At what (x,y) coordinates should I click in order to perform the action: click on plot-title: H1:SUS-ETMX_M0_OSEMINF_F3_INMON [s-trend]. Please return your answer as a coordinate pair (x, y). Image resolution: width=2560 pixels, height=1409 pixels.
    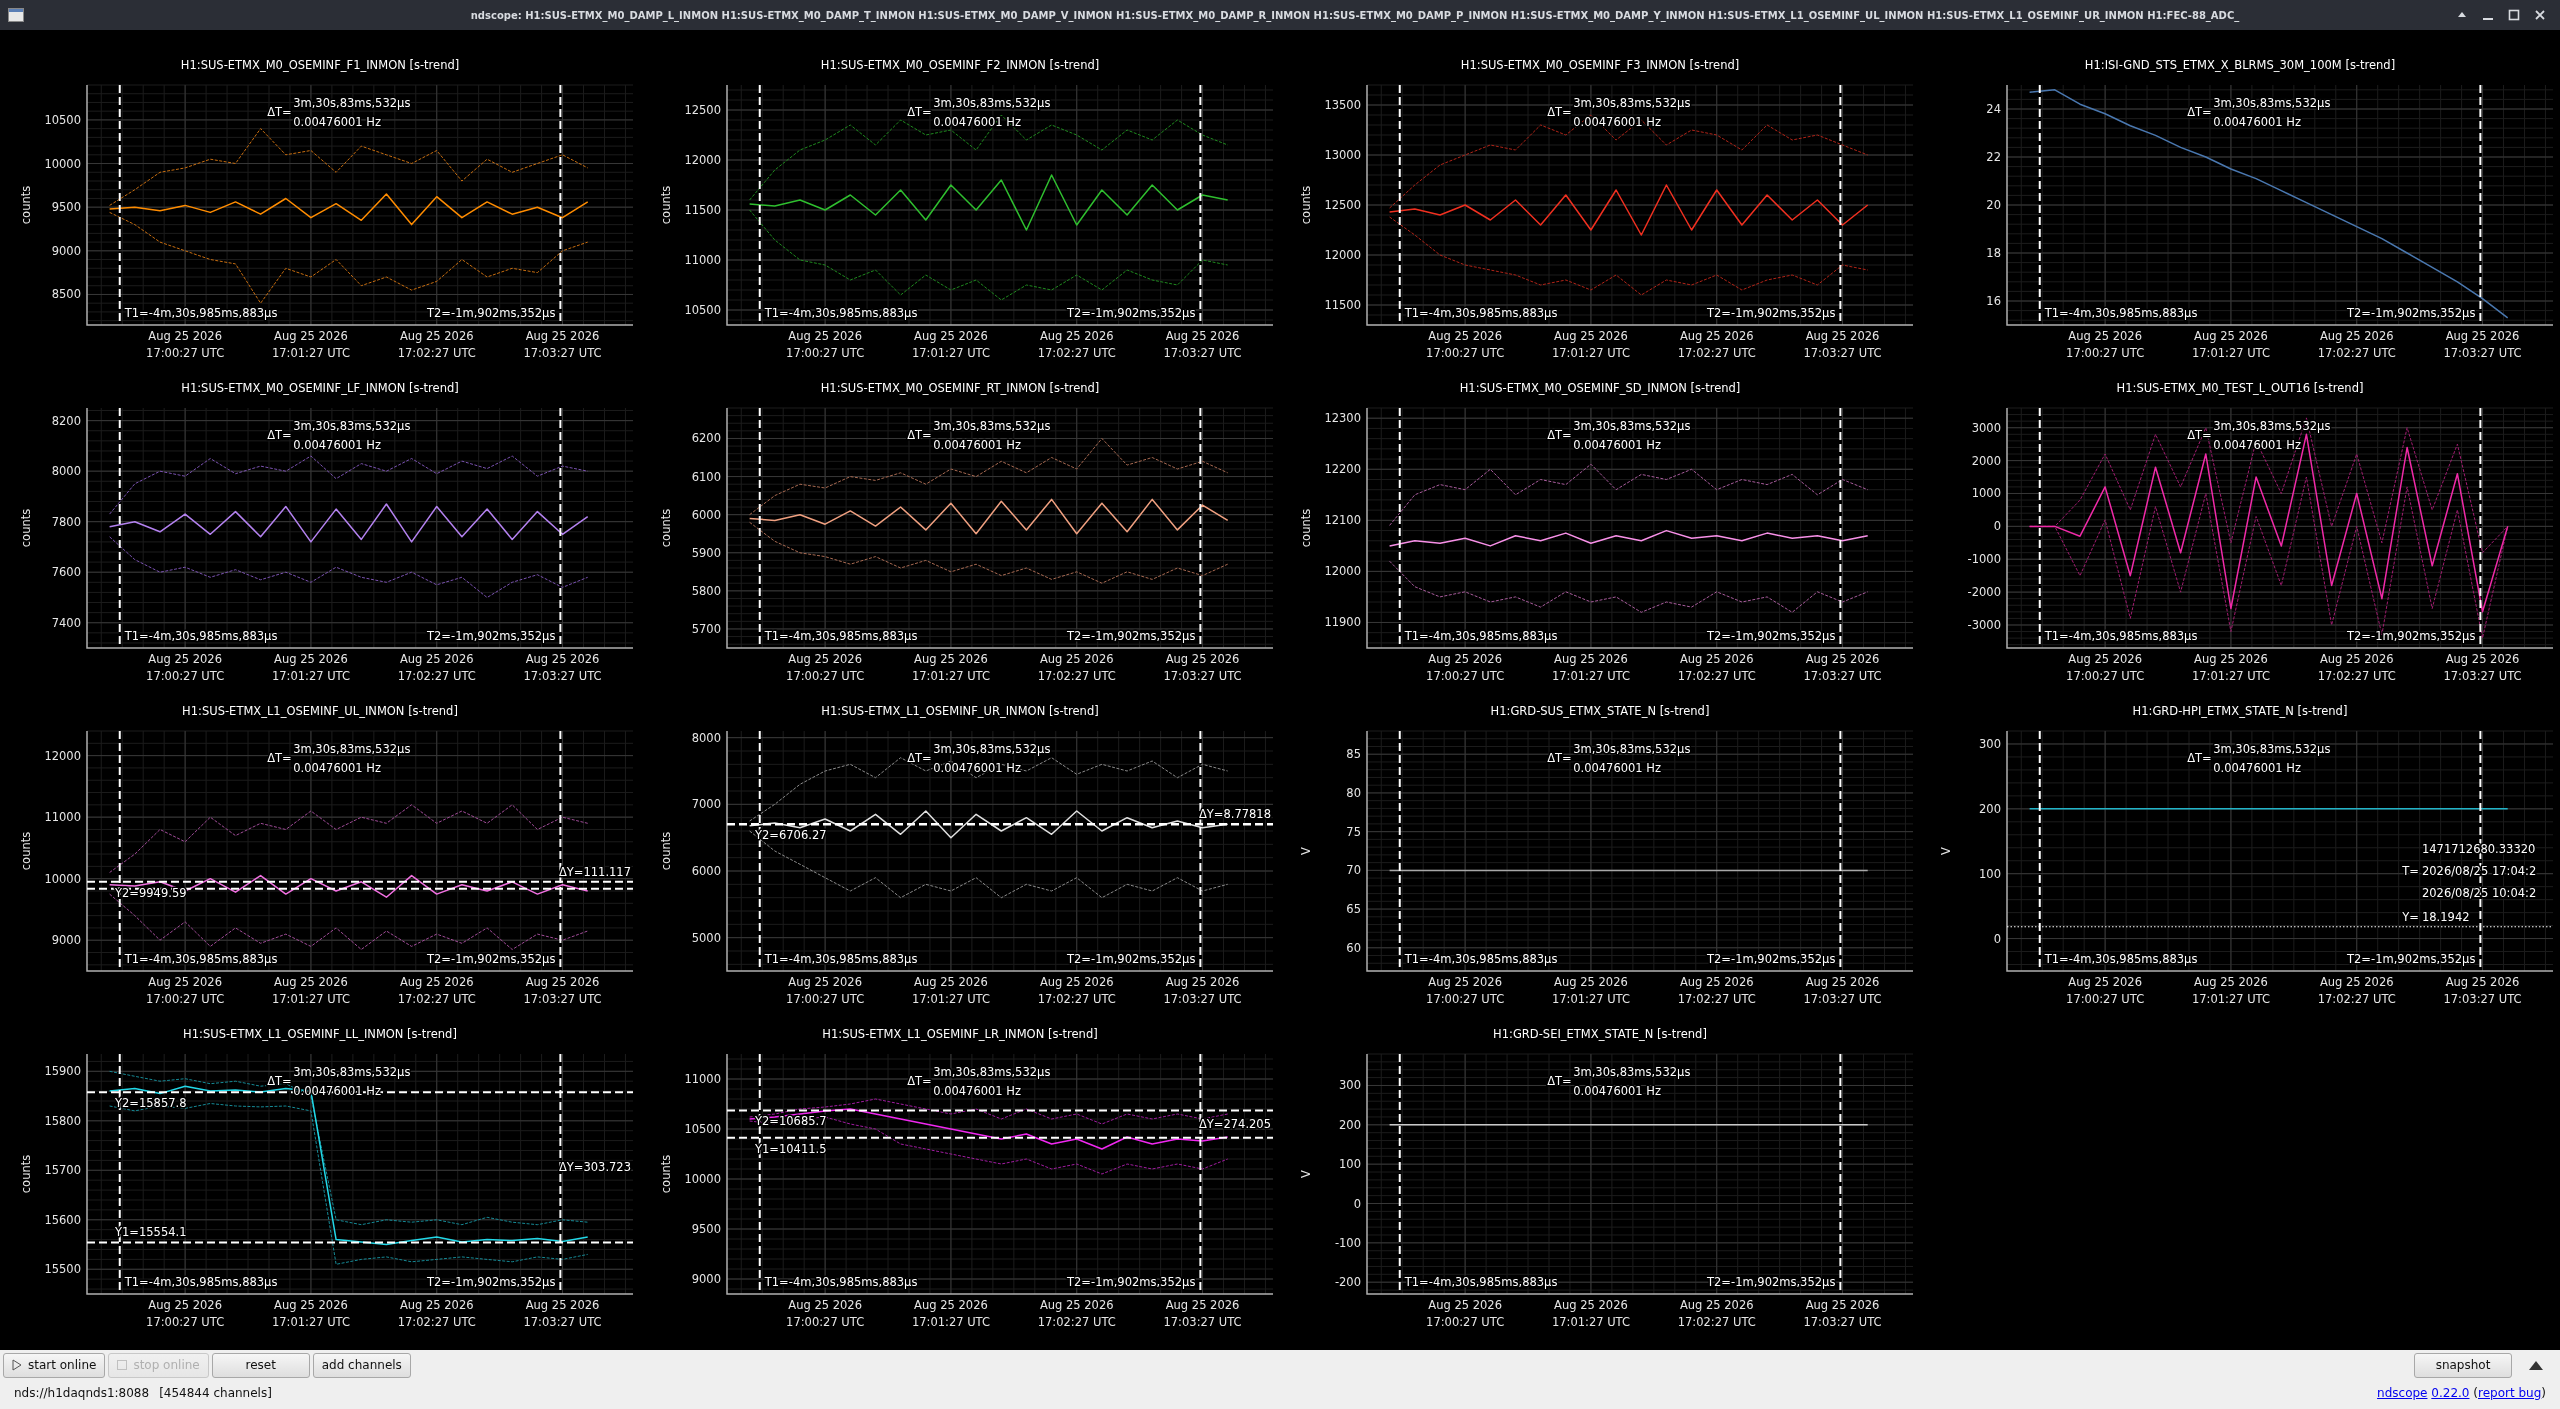
    Looking at the image, I should click on (1600, 65).